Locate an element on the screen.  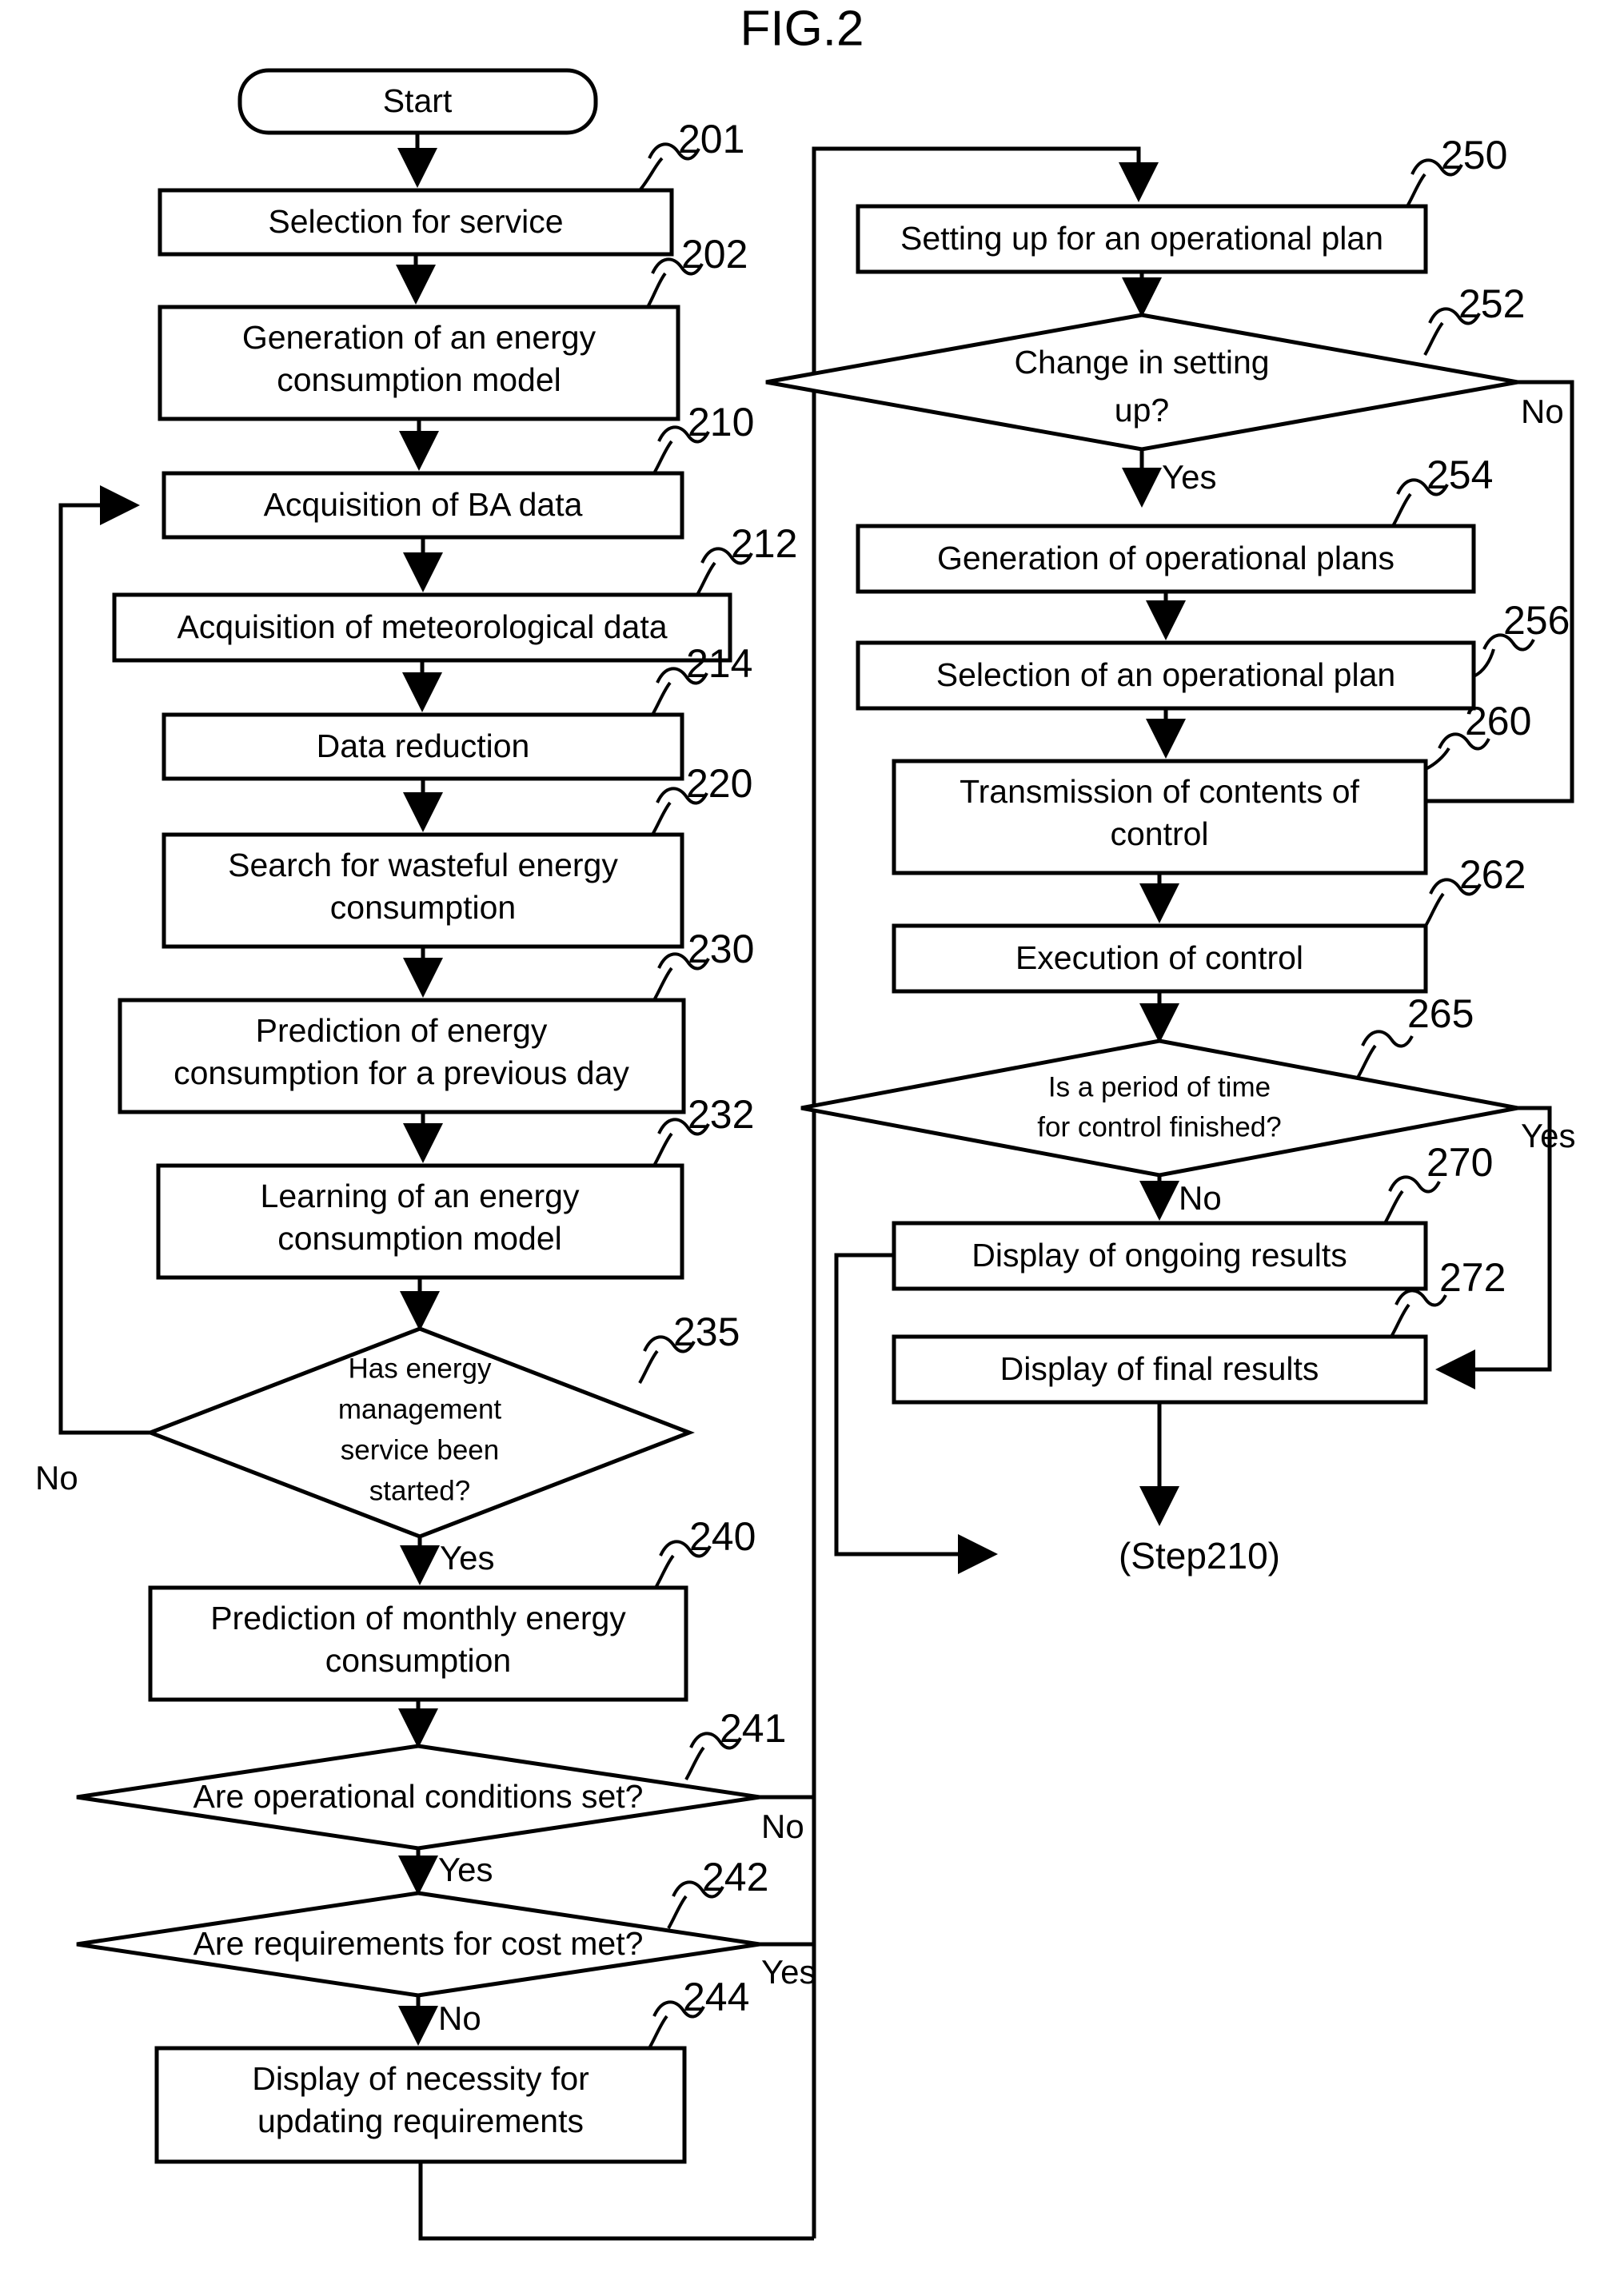
ref-241: 241 is located at coordinates (753, 1728).